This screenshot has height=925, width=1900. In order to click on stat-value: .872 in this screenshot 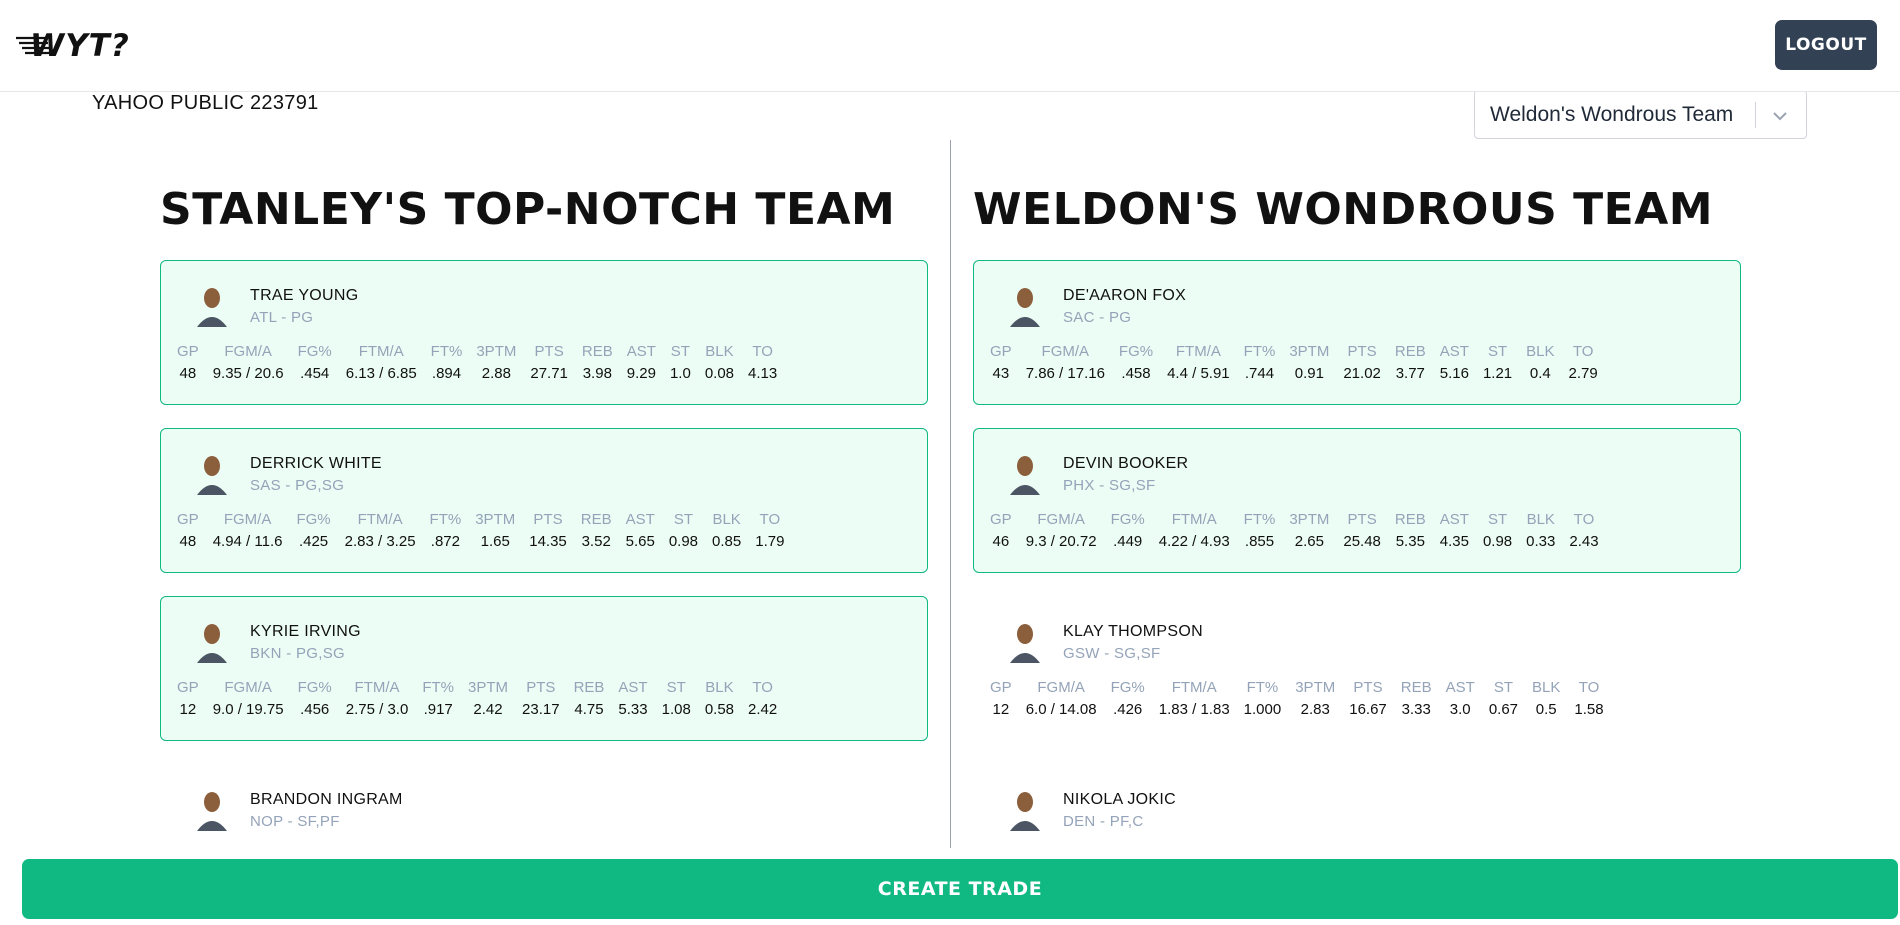, I will do `click(445, 541)`.